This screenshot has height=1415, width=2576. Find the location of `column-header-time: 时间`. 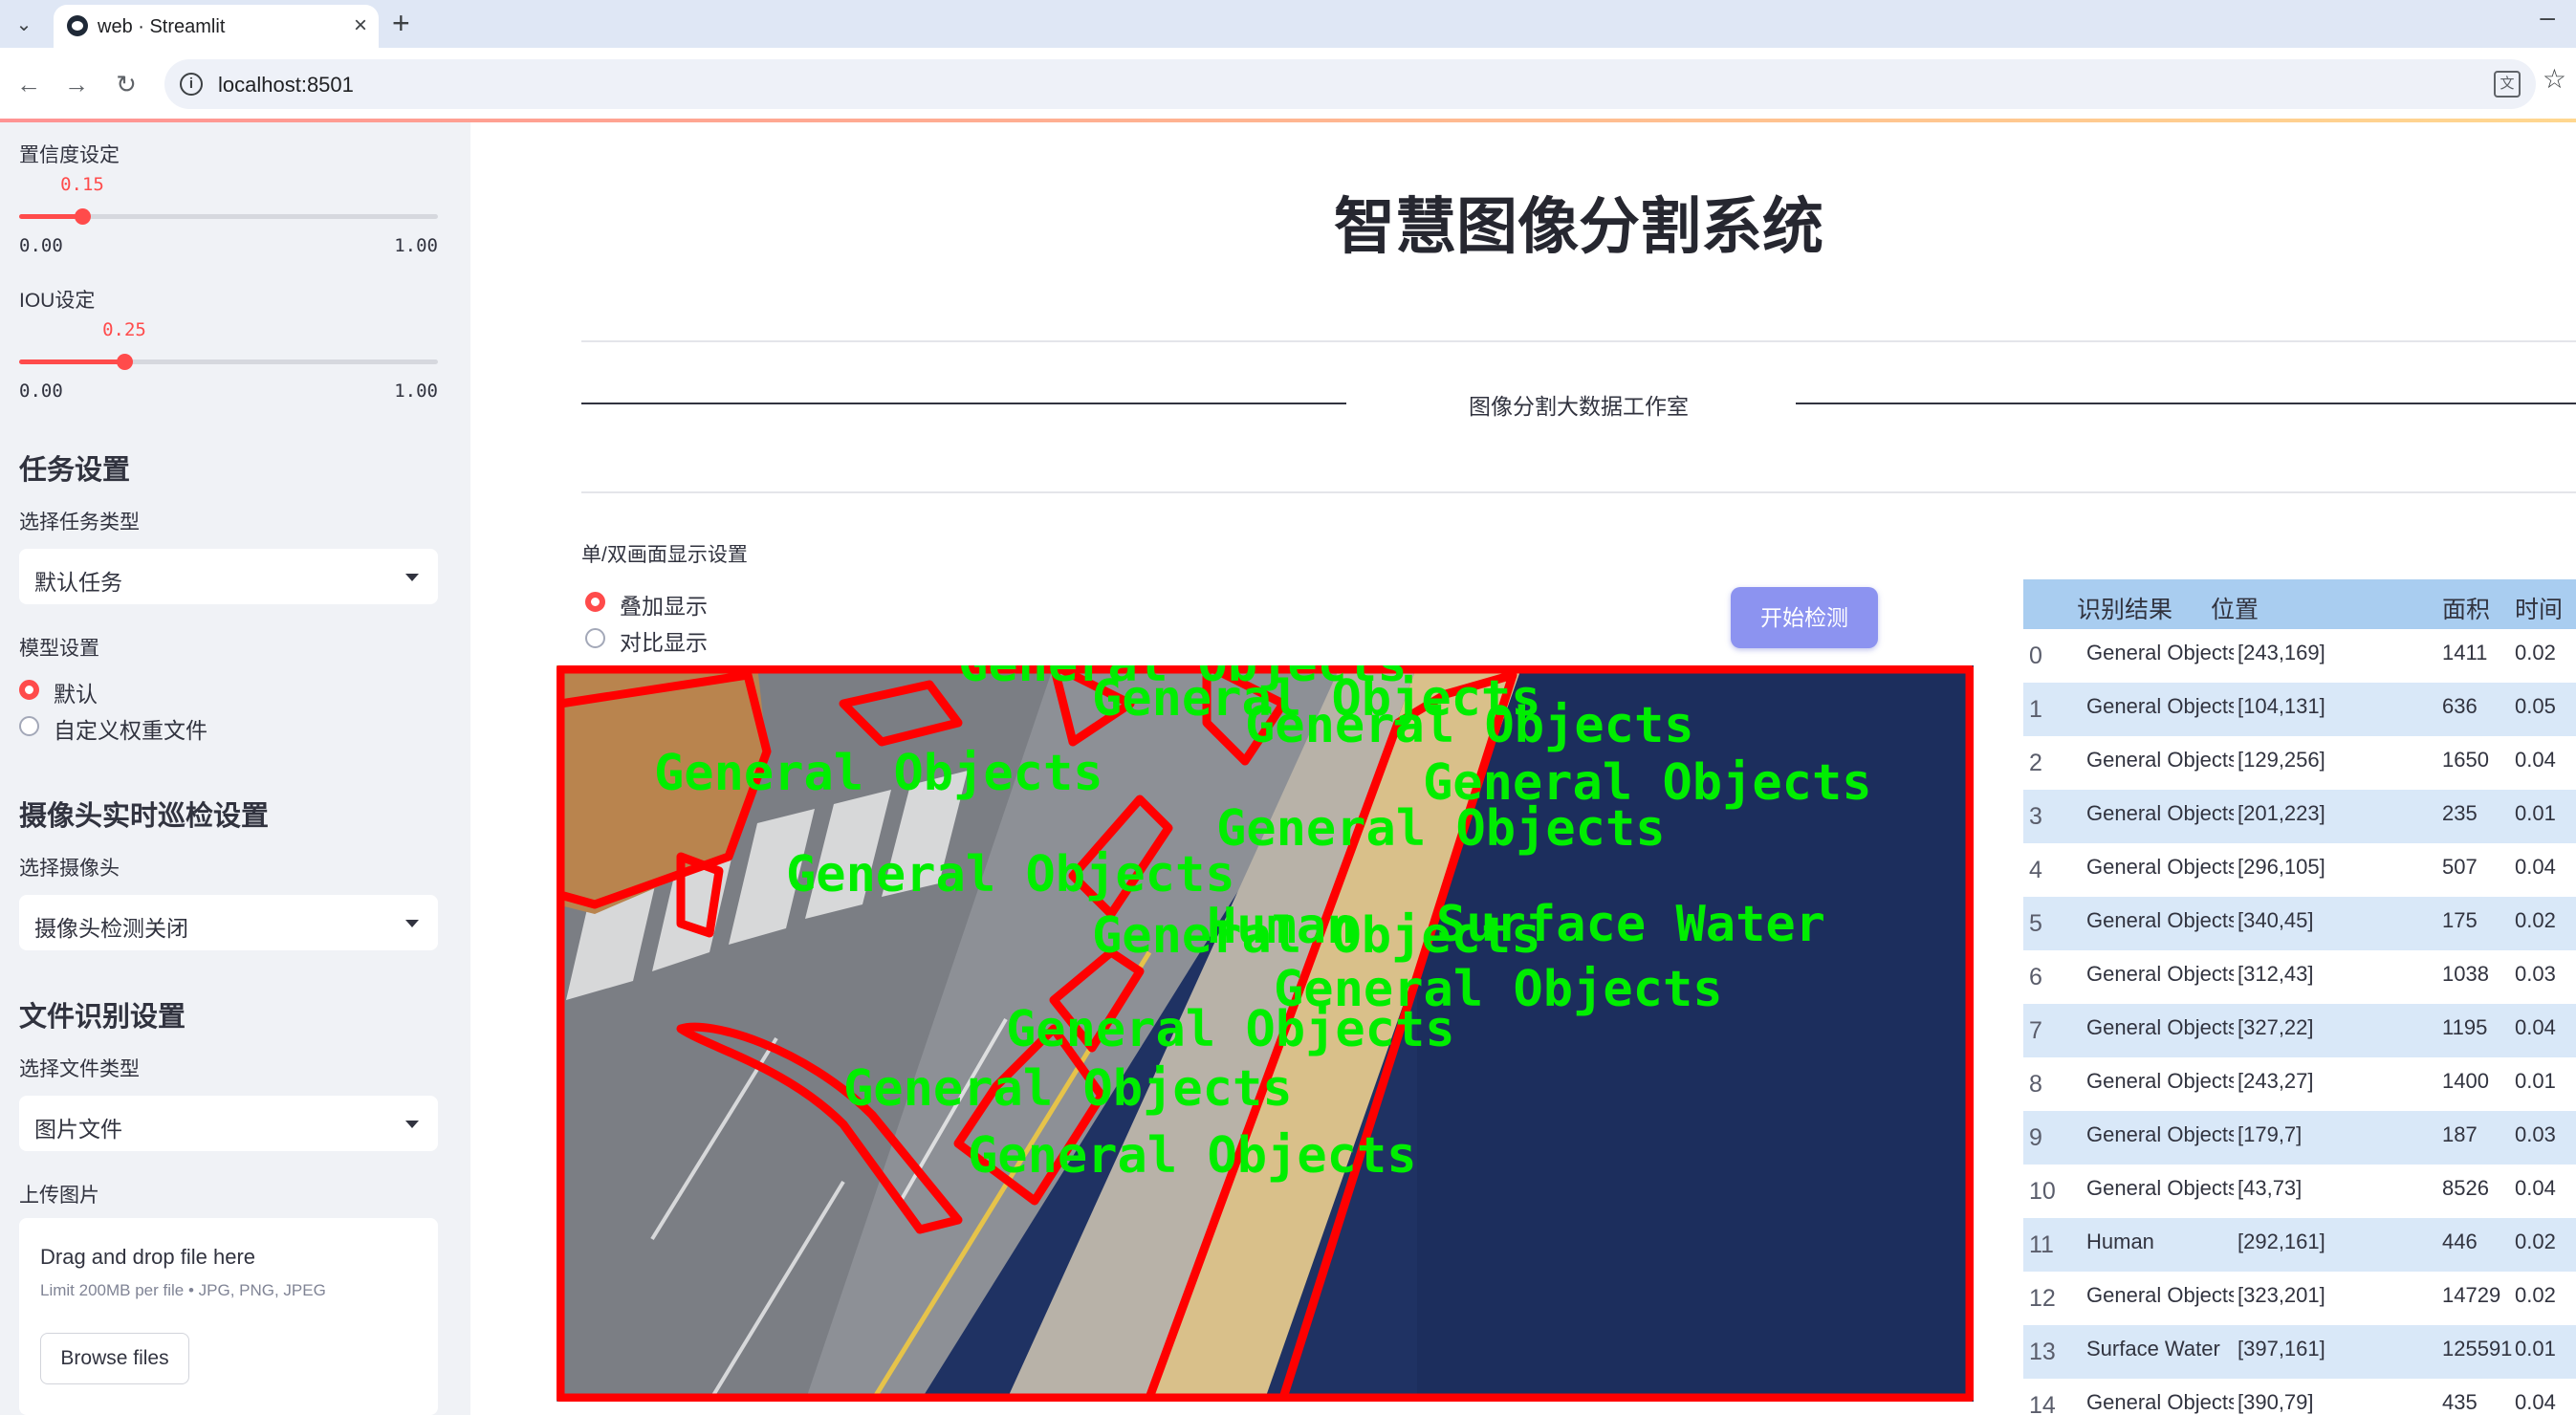

column-header-time: 时间 is located at coordinates (2539, 608).